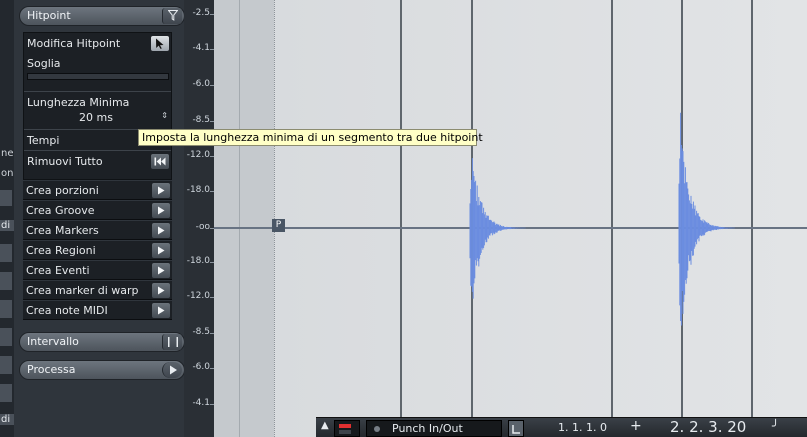 Image resolution: width=807 pixels, height=437 pixels. Describe the element at coordinates (325, 425) in the screenshot. I see `collapse-arrow-icon: ▲` at that location.